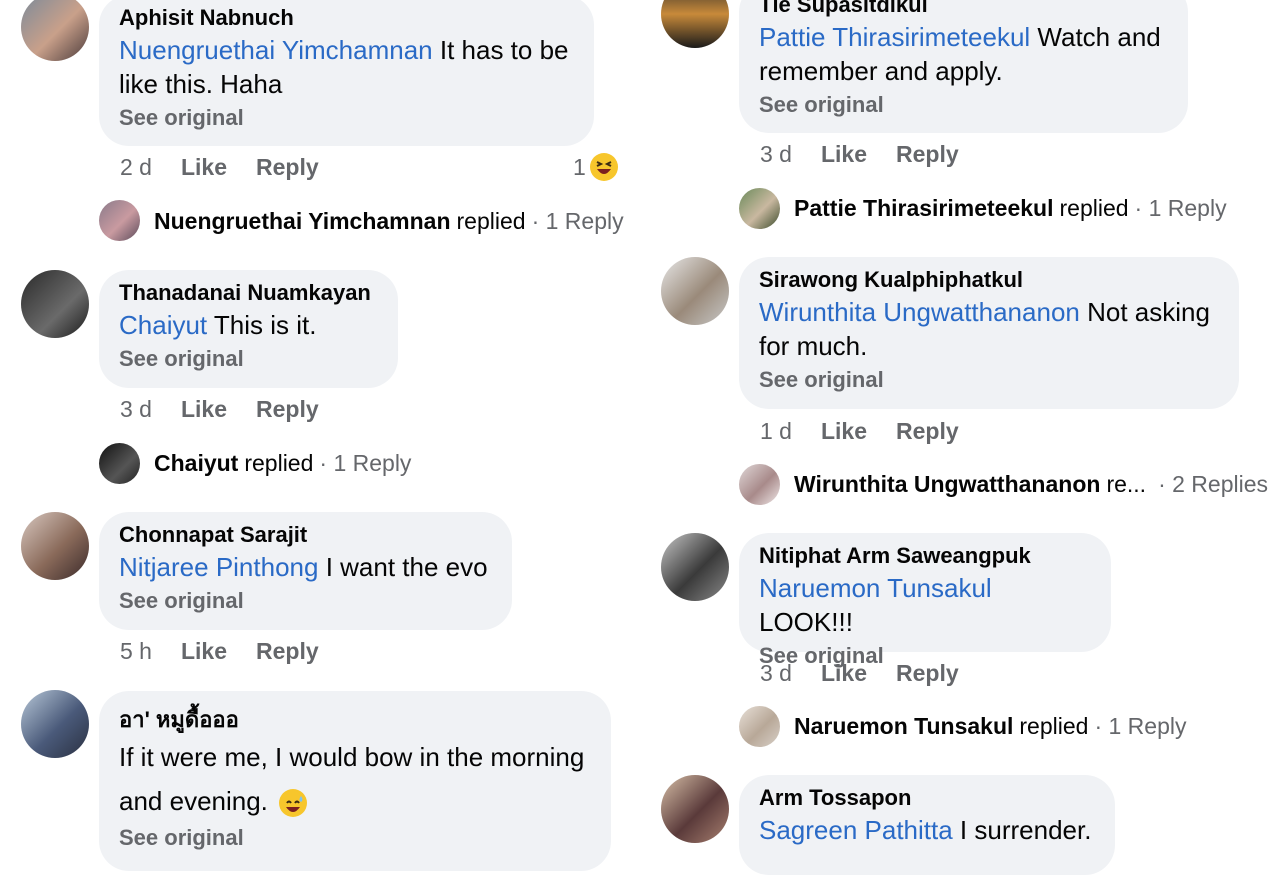 The height and width of the screenshot is (875, 1280). Describe the element at coordinates (776, 431) in the screenshot. I see `comment-time: 1 d` at that location.